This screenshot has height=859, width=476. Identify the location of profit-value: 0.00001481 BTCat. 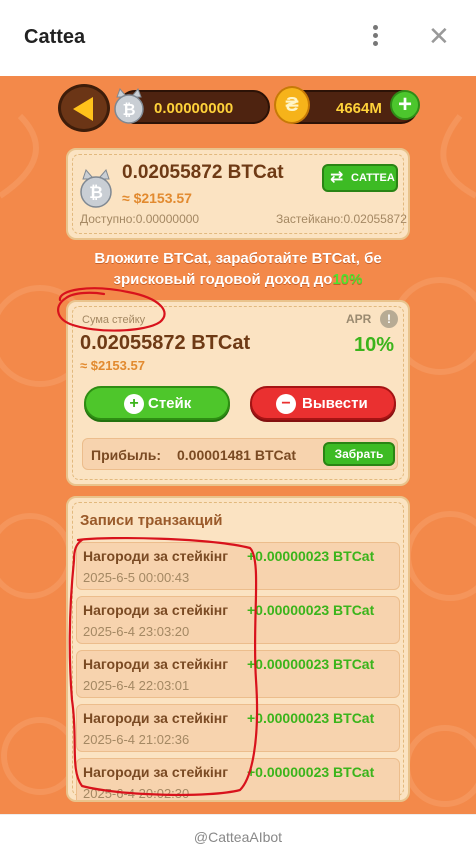
(237, 455).